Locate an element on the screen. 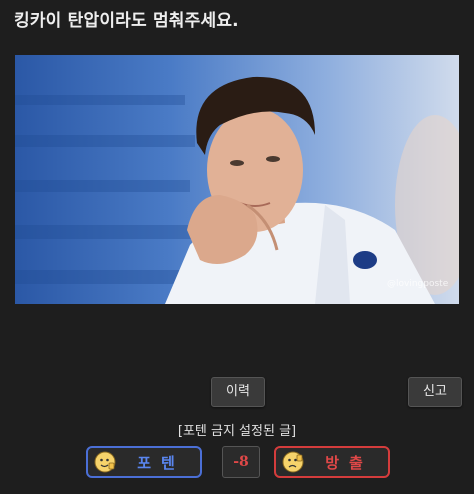 Image resolution: width=474 pixels, height=494 pixels. history-button: 이력 is located at coordinates (238, 392).